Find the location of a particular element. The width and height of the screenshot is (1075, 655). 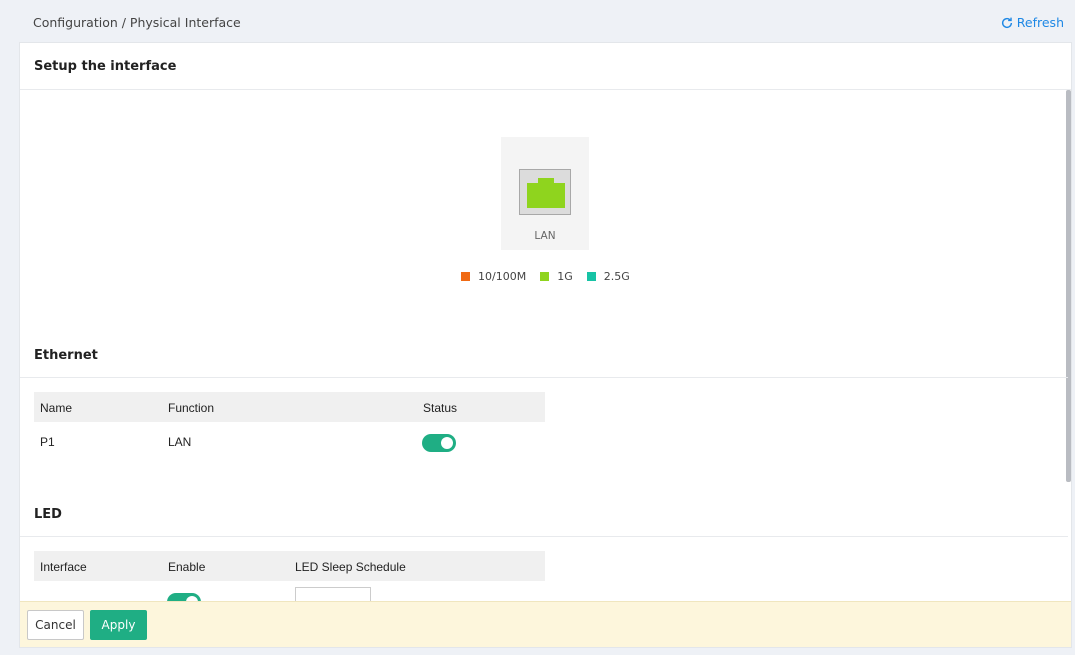

toggle-knob is located at coordinates (447, 443).